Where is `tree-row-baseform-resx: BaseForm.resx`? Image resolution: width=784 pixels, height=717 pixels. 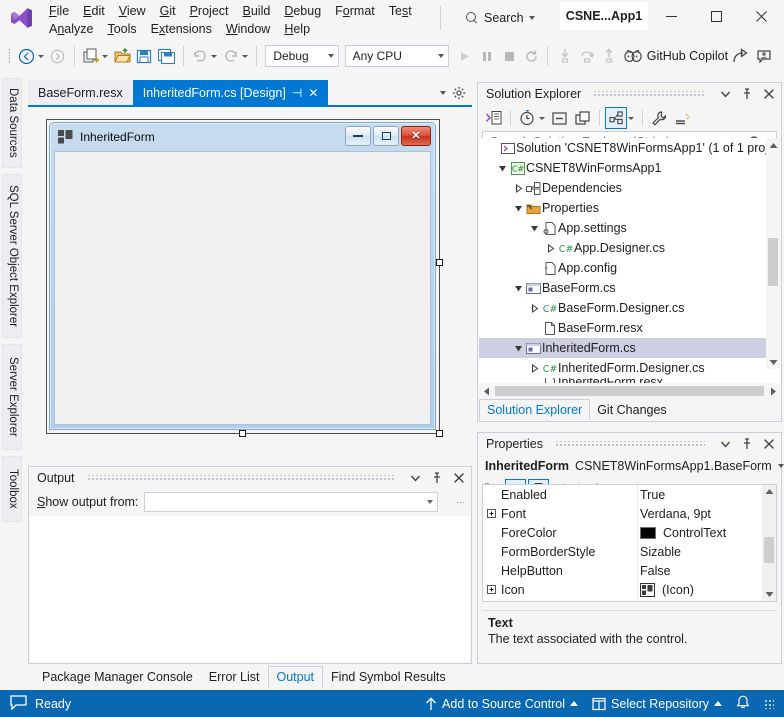 tree-row-baseform-resx: BaseForm.resx is located at coordinates (629, 328).